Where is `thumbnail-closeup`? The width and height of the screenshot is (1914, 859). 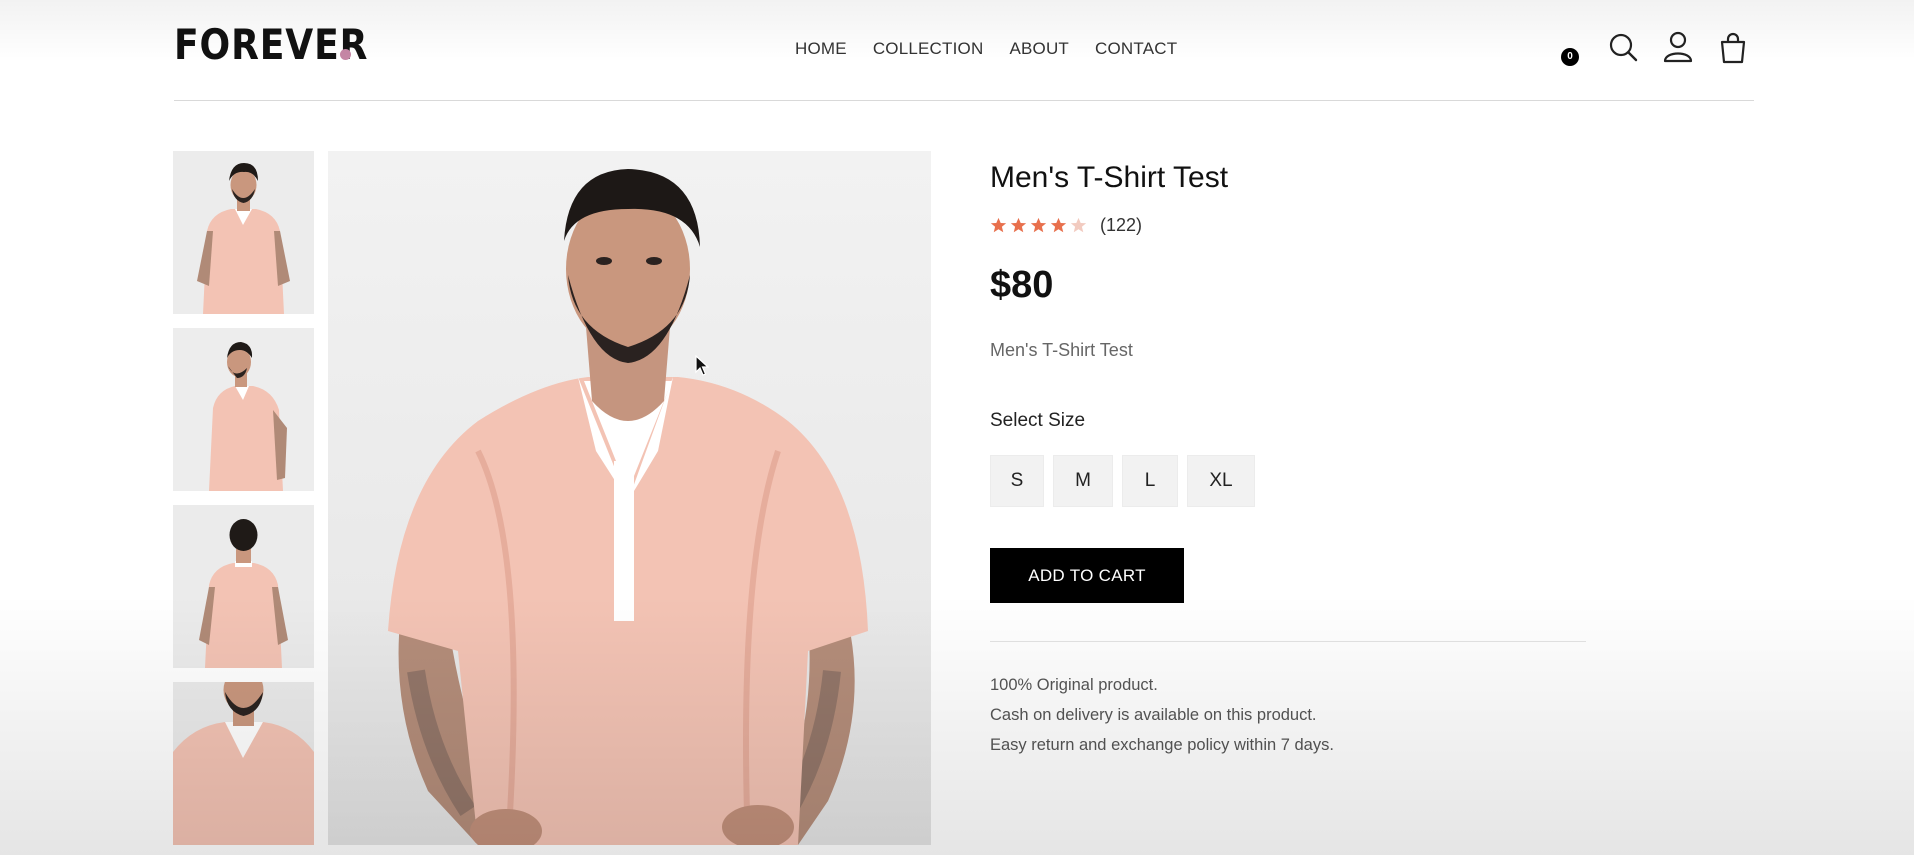
thumbnail-closeup is located at coordinates (243, 763).